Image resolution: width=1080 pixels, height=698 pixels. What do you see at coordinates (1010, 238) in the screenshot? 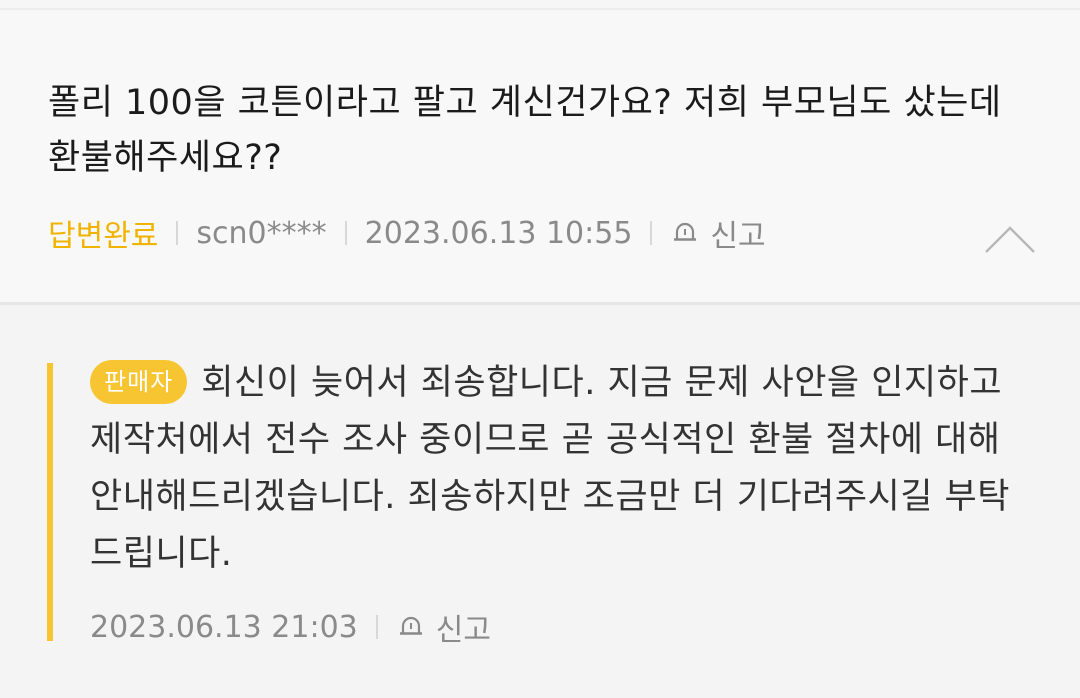
I see `chevron-up-icon` at bounding box center [1010, 238].